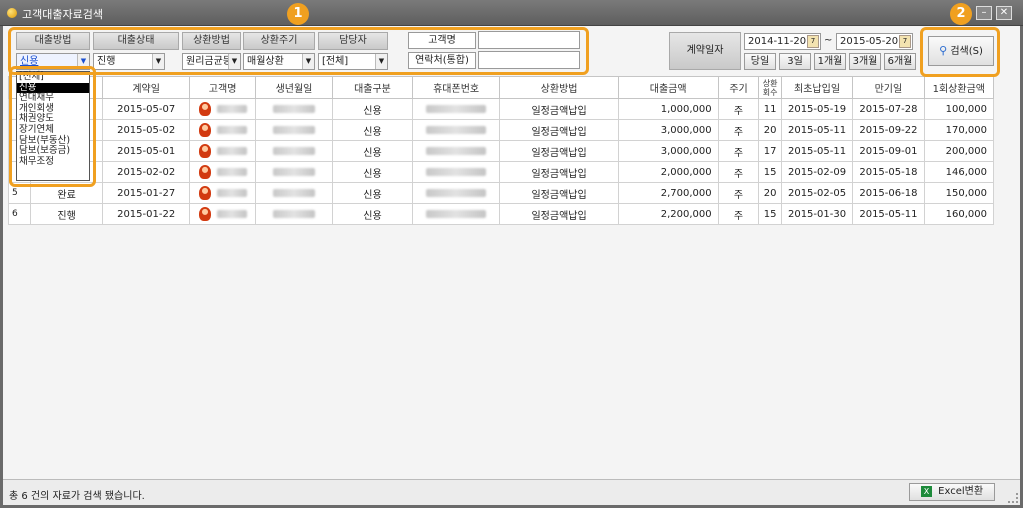  Describe the element at coordinates (372, 87) in the screenshot. I see `col-header-loan-type: 대출구분` at that location.